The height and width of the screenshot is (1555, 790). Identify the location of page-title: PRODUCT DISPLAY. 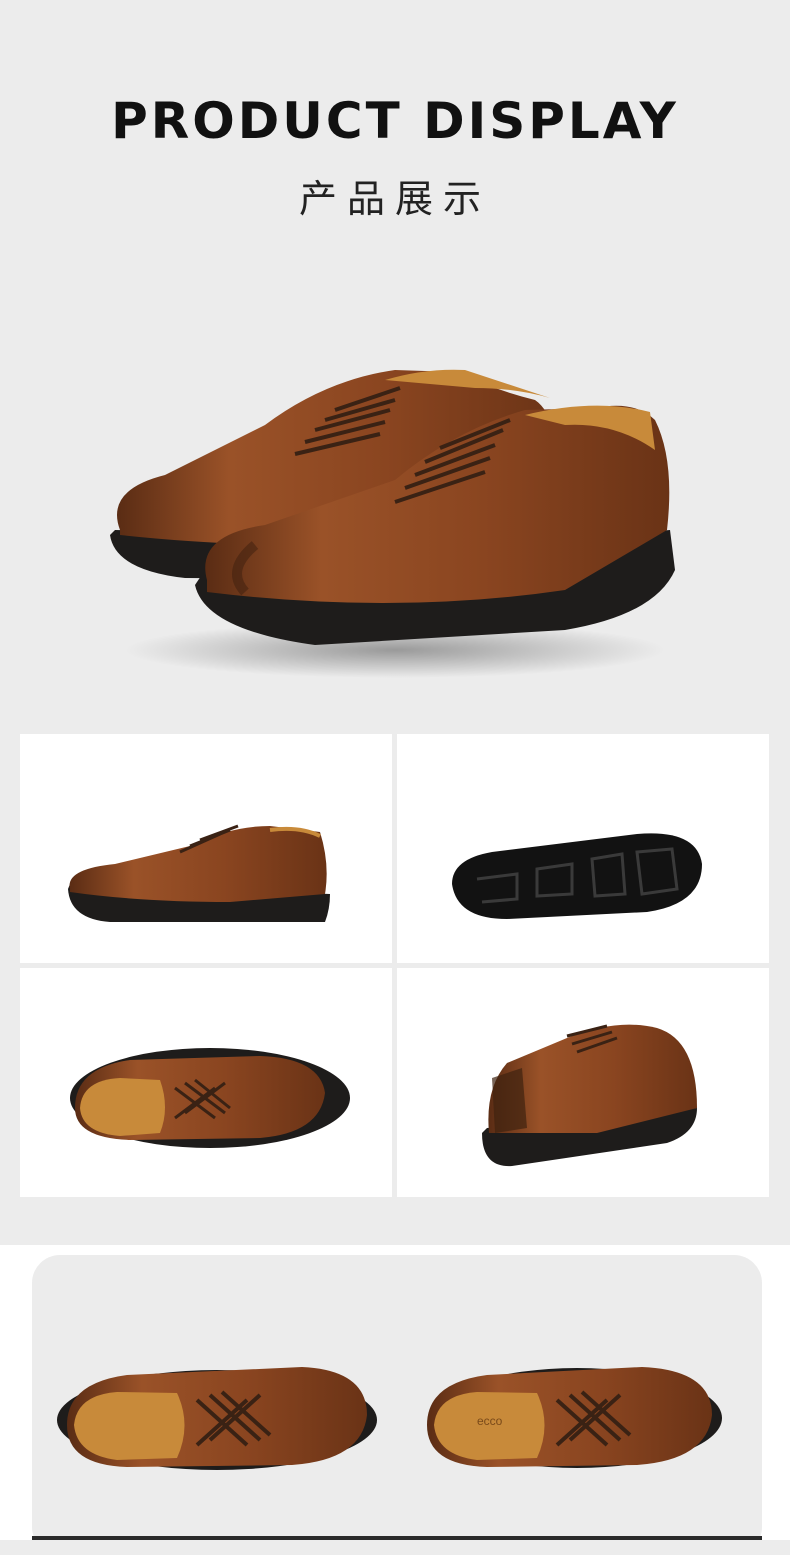
(395, 121).